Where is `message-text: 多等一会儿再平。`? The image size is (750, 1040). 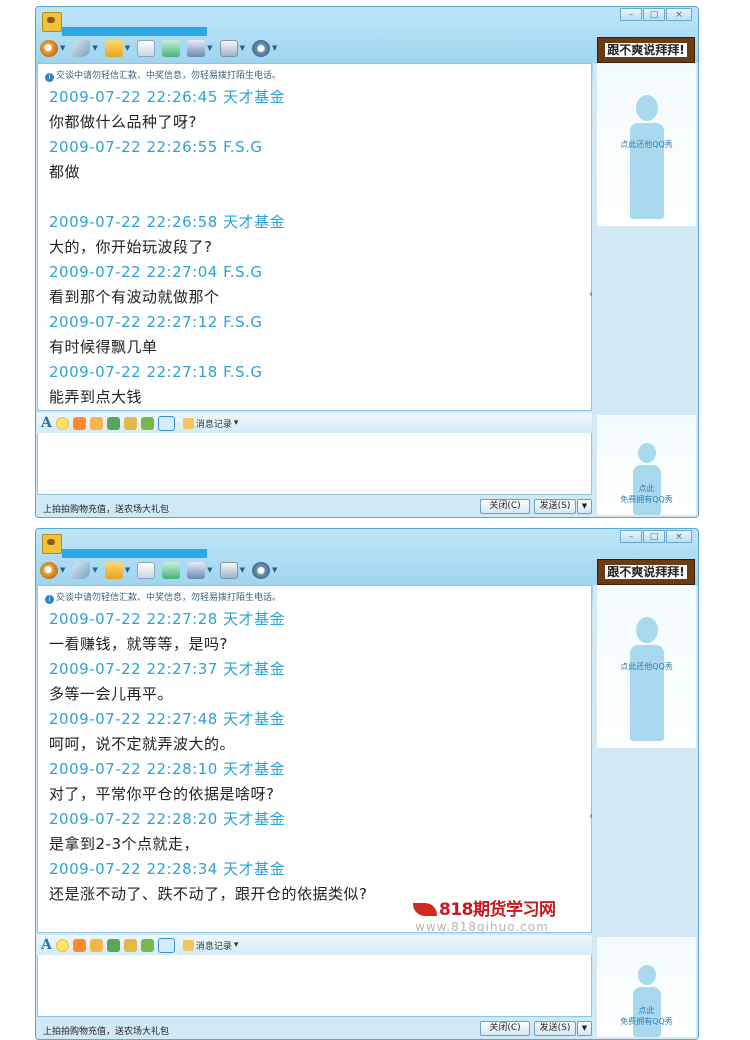
message-text: 多等一会儿再平。 is located at coordinates (111, 694).